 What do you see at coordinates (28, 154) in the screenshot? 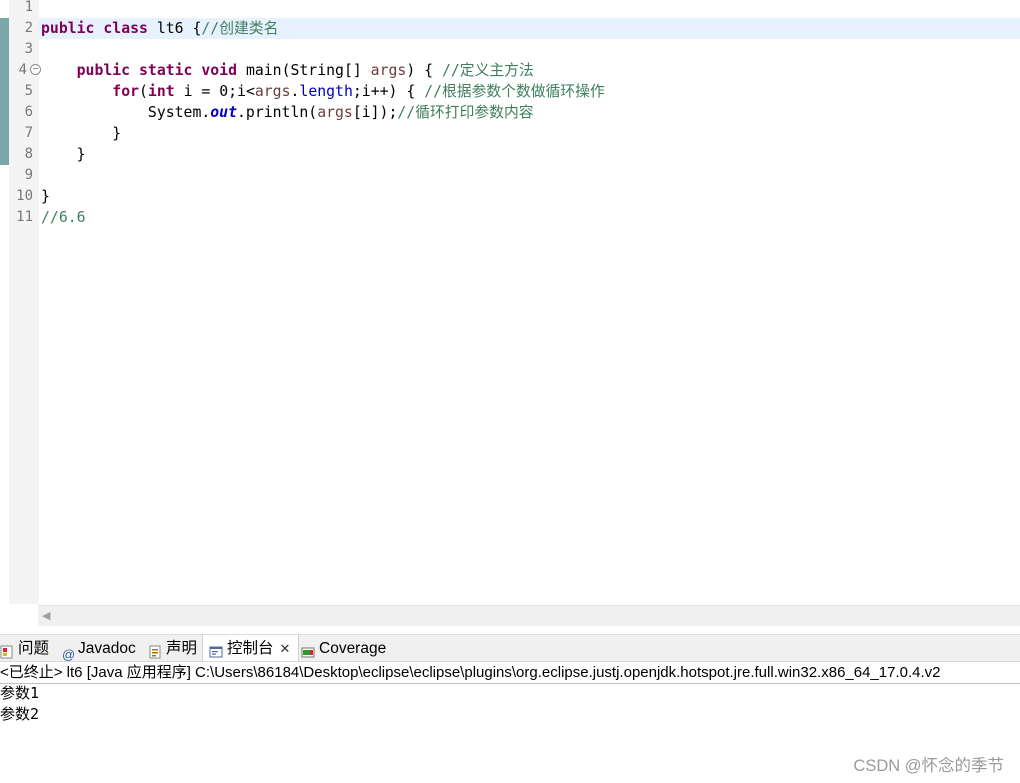
I see `line-number: 8` at bounding box center [28, 154].